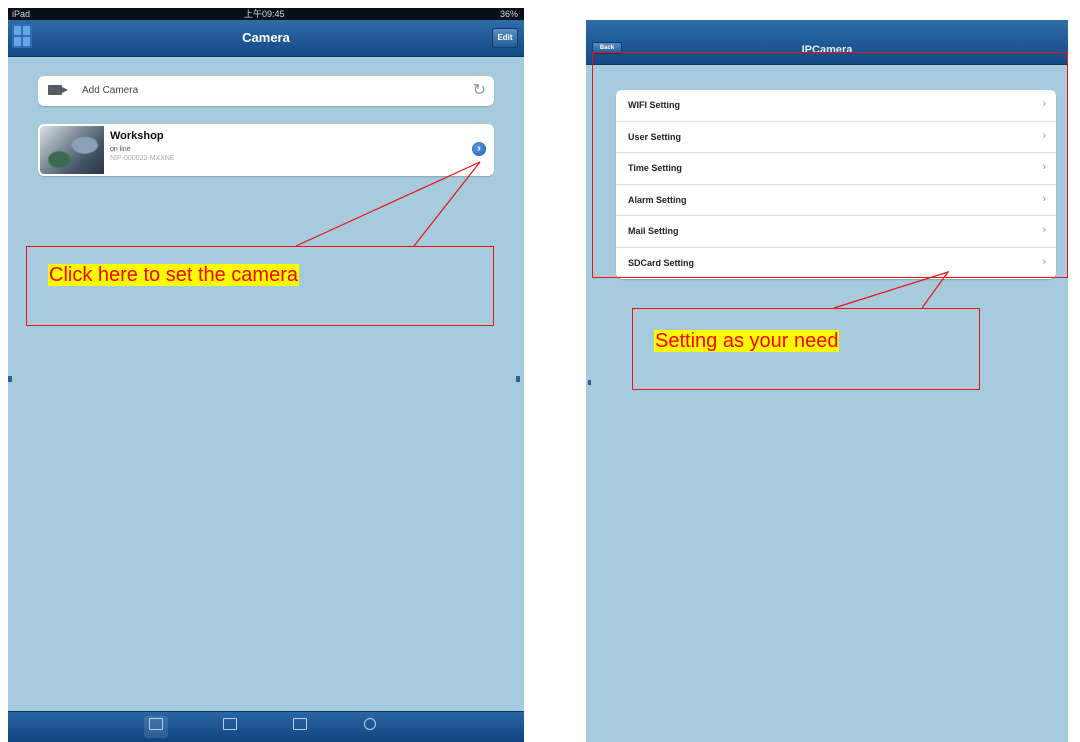 This screenshot has height=742, width=1080. I want to click on settings-highlight-box, so click(830, 165).